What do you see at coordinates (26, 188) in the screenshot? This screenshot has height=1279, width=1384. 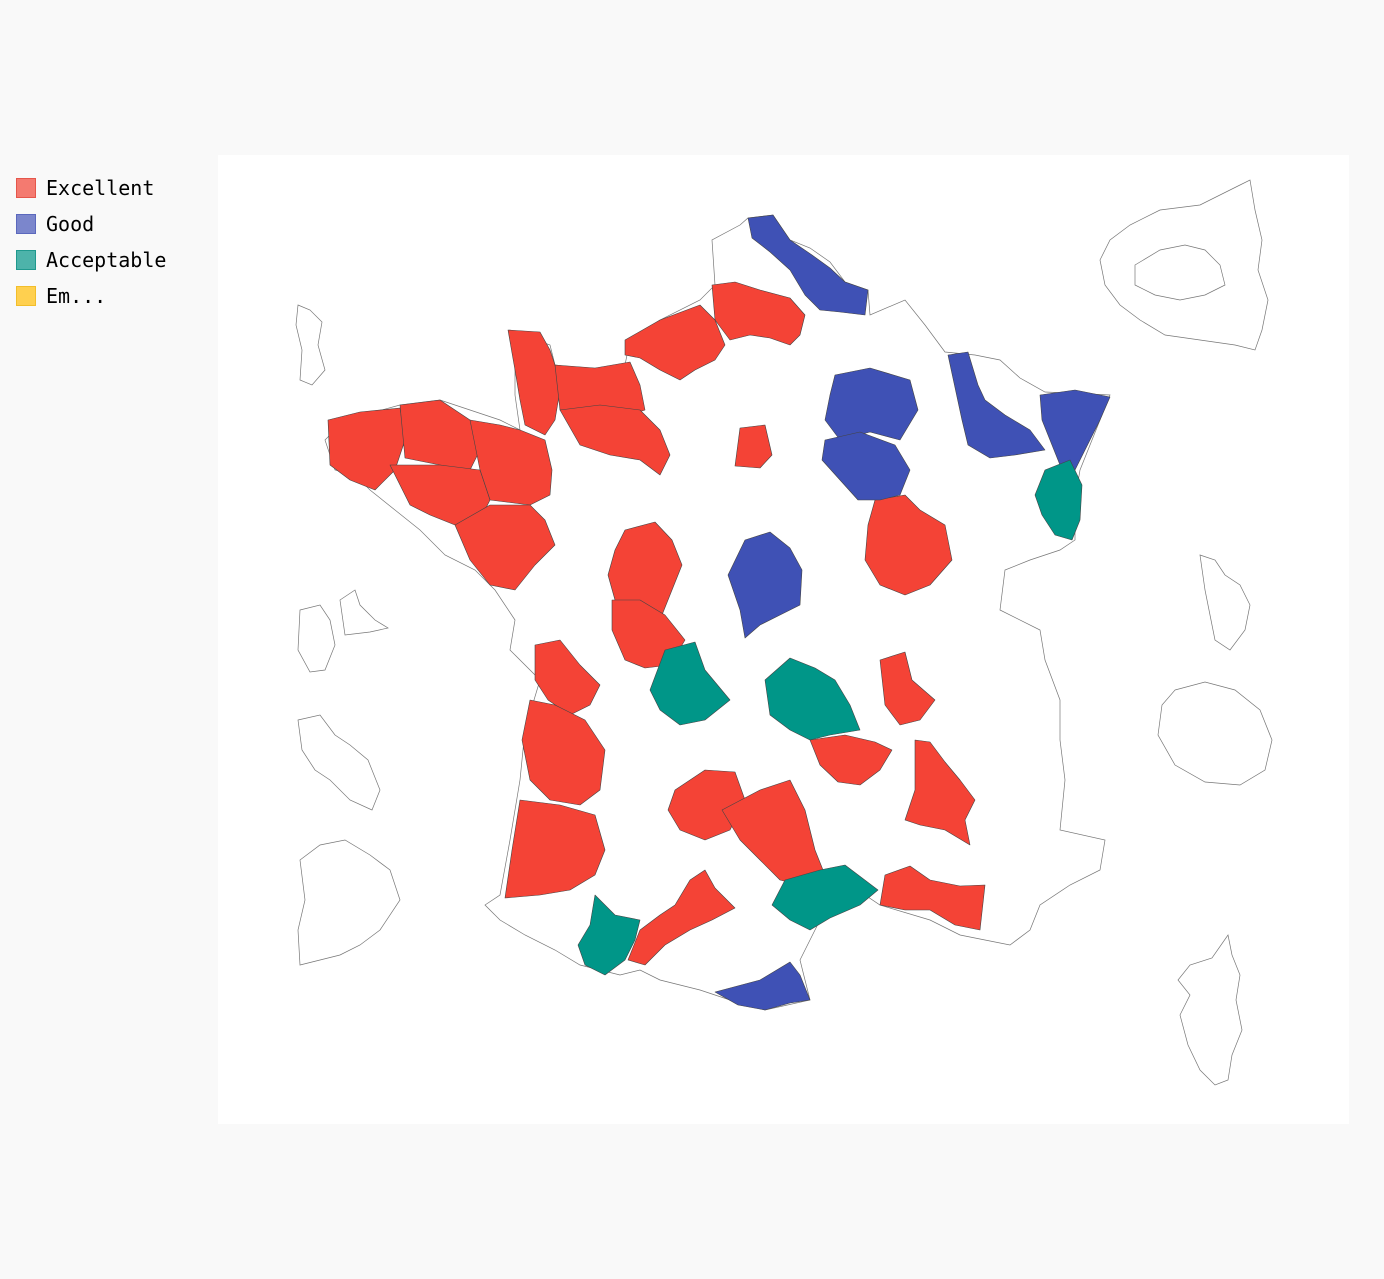 I see `legend-swatch-excellent` at bounding box center [26, 188].